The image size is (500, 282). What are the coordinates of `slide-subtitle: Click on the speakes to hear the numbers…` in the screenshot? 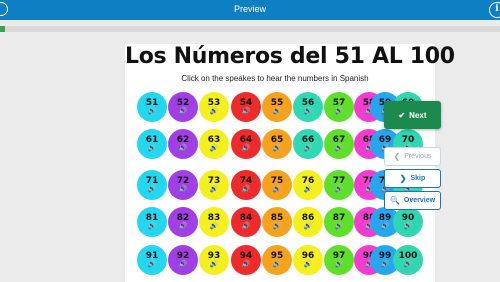 It's located at (275, 78).